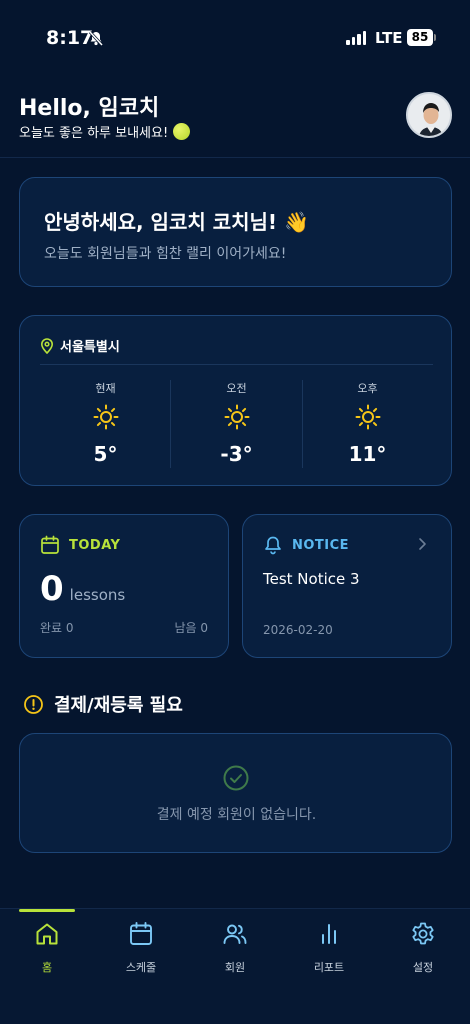 The width and height of the screenshot is (470, 1024). I want to click on battery-cap, so click(435, 37).